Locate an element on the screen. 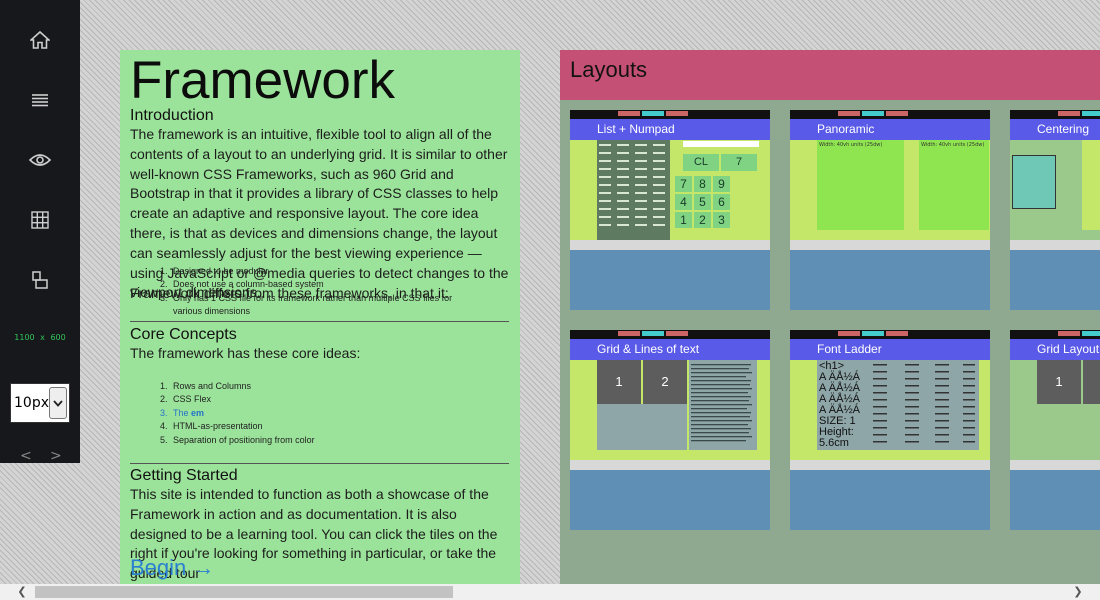 The width and height of the screenshot is (1100, 600). list-item: The em is located at coordinates (242, 413).